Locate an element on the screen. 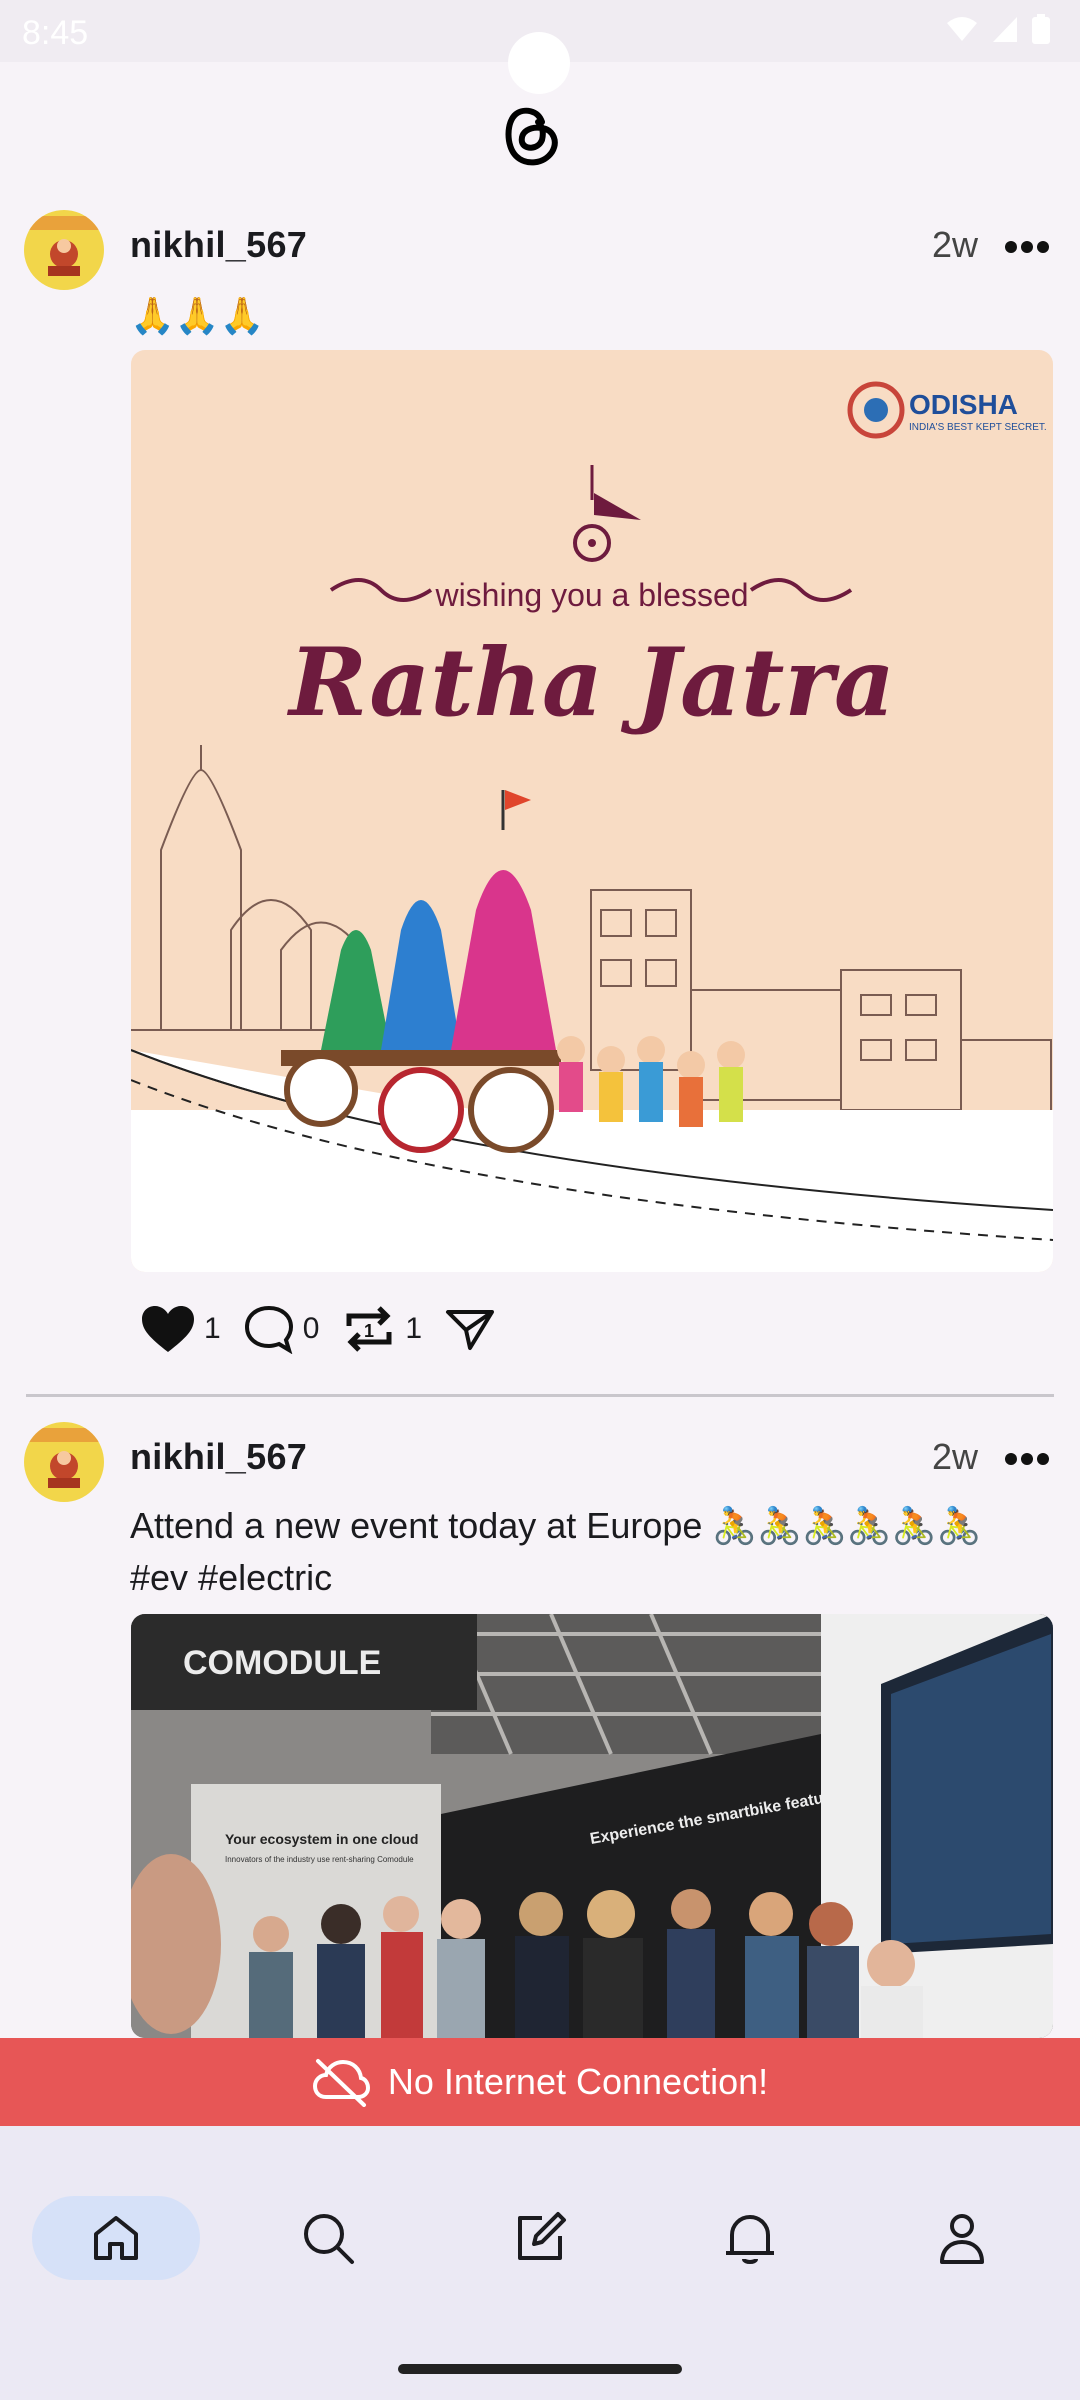 Image resolution: width=1080 pixels, height=2400 pixels. bottom-nav is located at coordinates (540, 2231).